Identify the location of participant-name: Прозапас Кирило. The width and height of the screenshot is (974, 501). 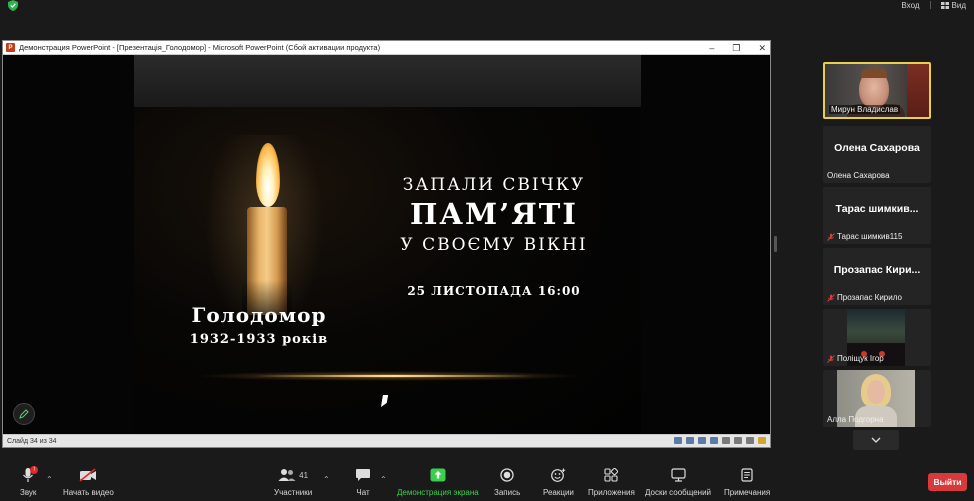
(864, 297).